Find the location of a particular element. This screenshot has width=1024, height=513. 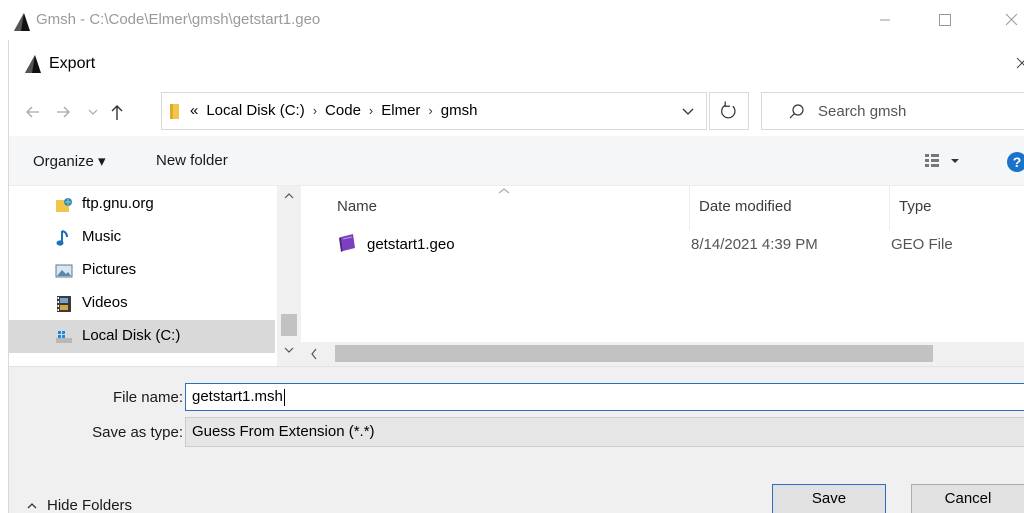

breadcrumb-elmer: Elmer is located at coordinates (400, 110).